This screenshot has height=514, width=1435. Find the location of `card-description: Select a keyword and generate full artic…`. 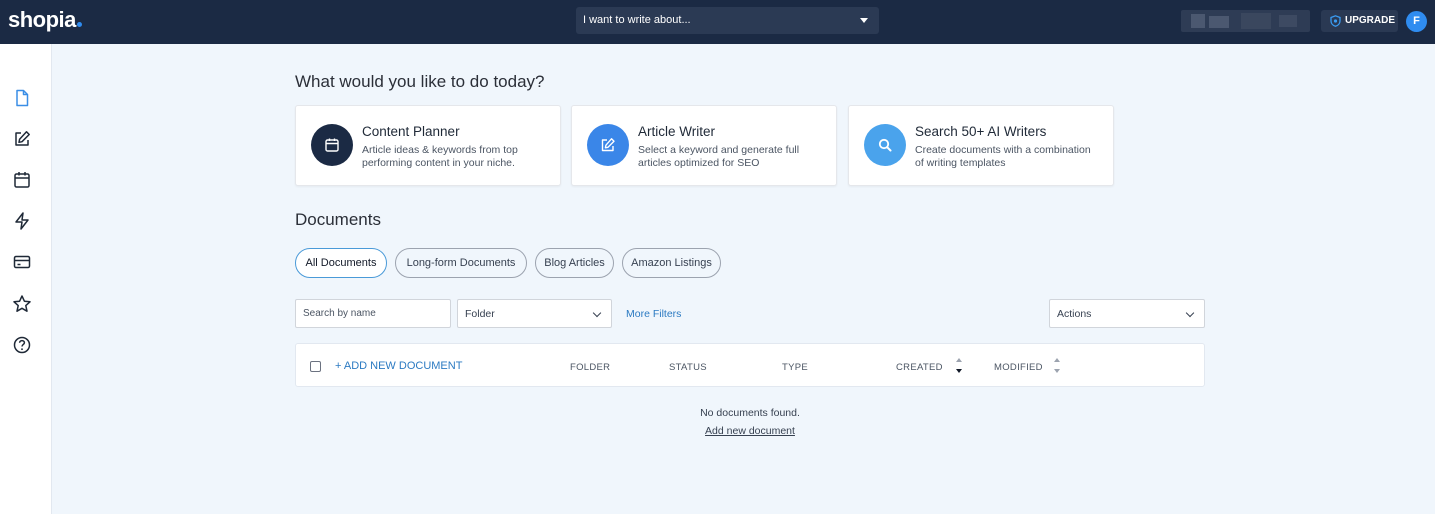

card-description: Select a keyword and generate full artic… is located at coordinates (719, 156).